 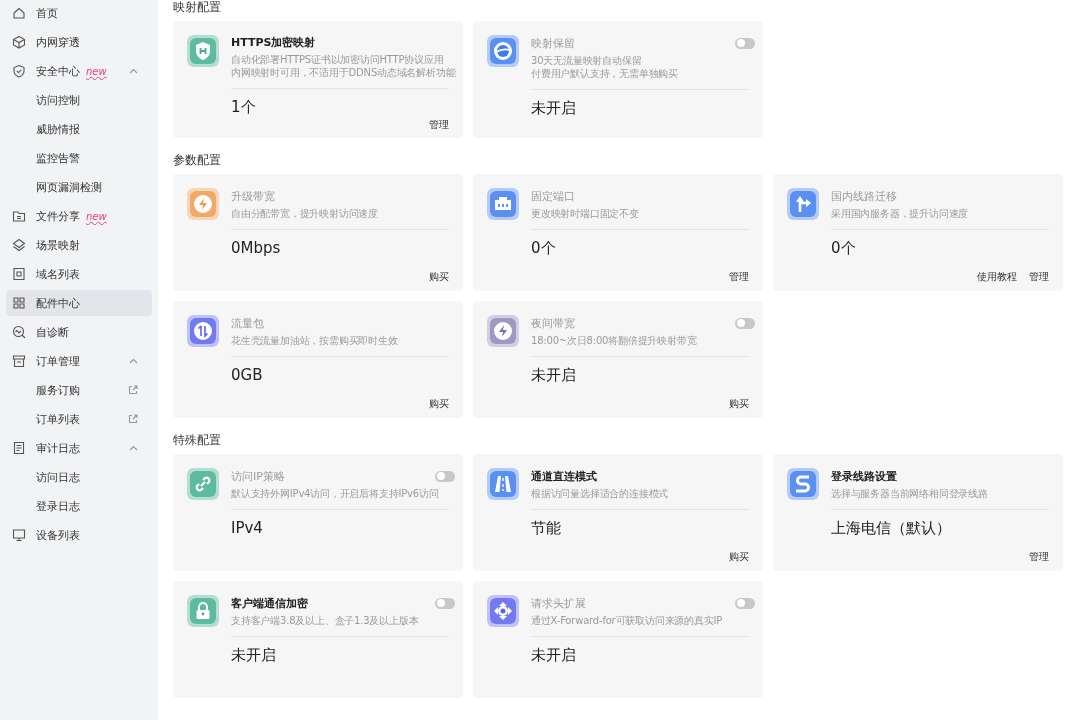 What do you see at coordinates (79, 71) in the screenshot?
I see `sidebar-item: 安全中心 new` at bounding box center [79, 71].